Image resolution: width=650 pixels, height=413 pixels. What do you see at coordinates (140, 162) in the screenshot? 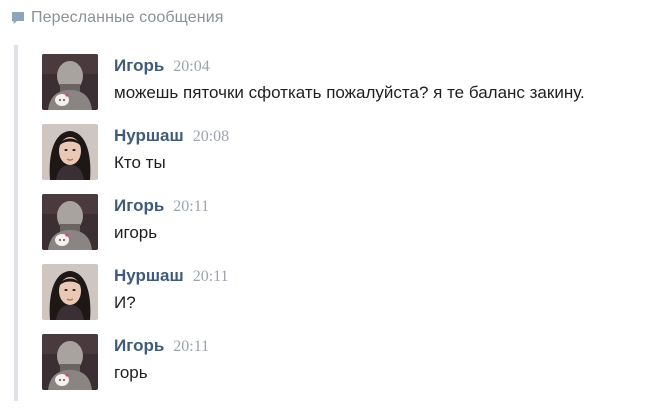
I see `message-text: Кто ты` at bounding box center [140, 162].